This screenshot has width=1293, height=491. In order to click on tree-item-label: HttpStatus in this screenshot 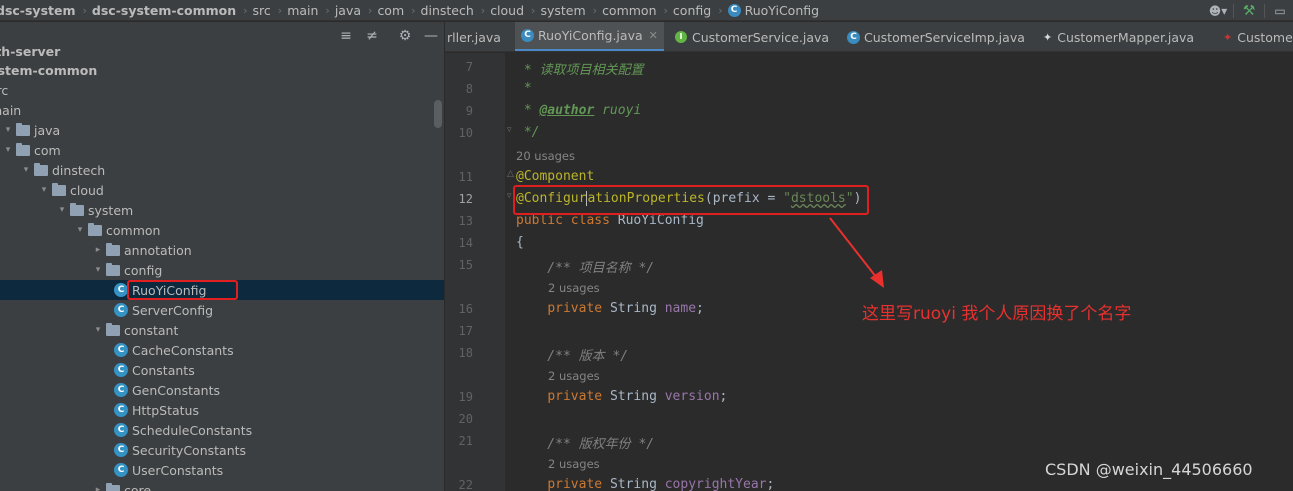, I will do `click(165, 410)`.